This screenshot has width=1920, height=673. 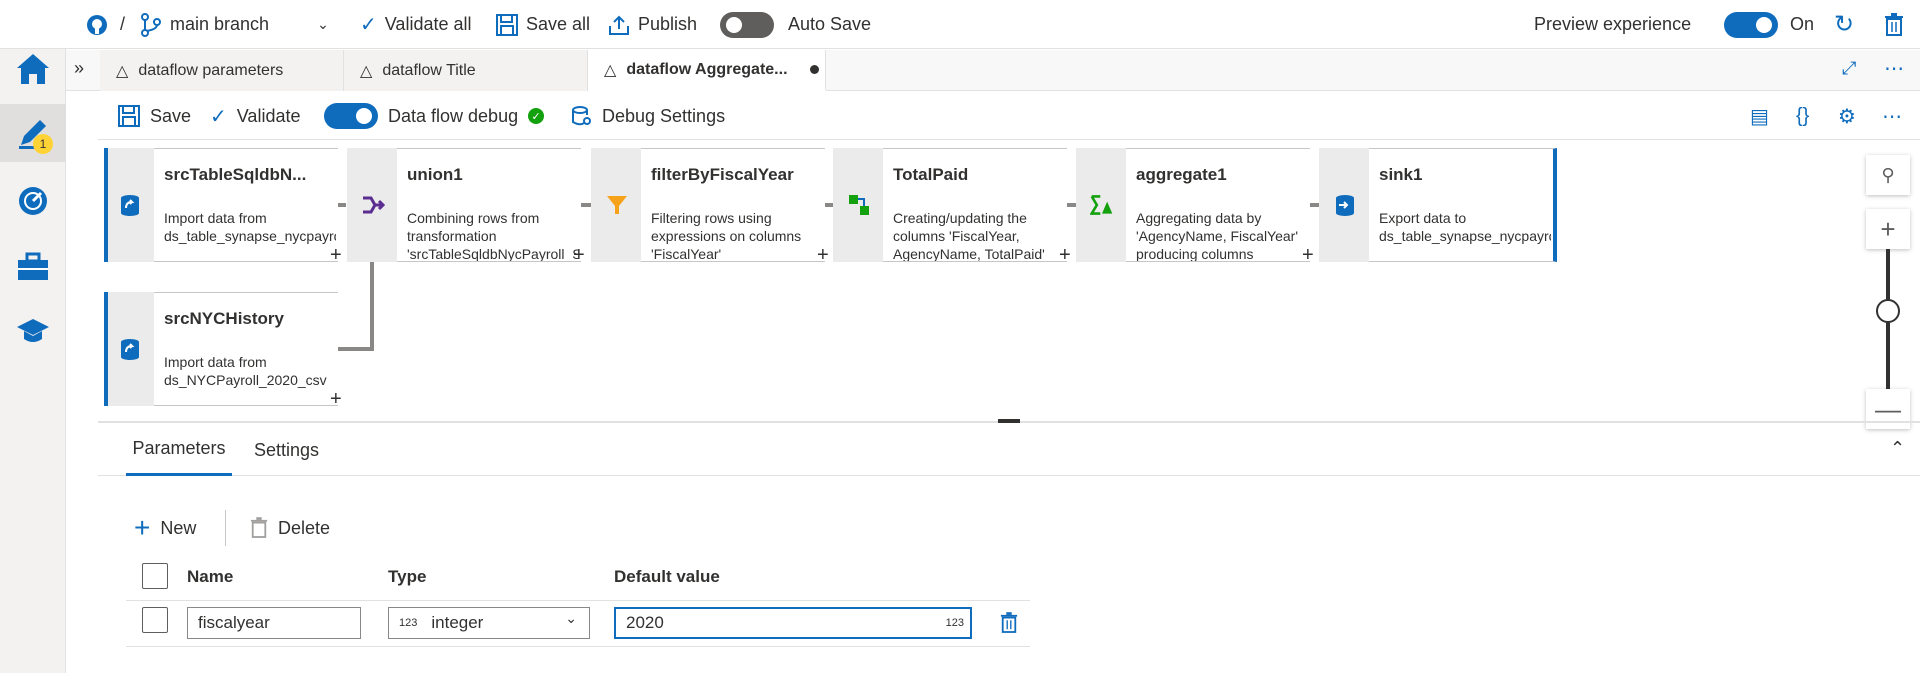 I want to click on zoom-slider-thumb, so click(x=1888, y=311).